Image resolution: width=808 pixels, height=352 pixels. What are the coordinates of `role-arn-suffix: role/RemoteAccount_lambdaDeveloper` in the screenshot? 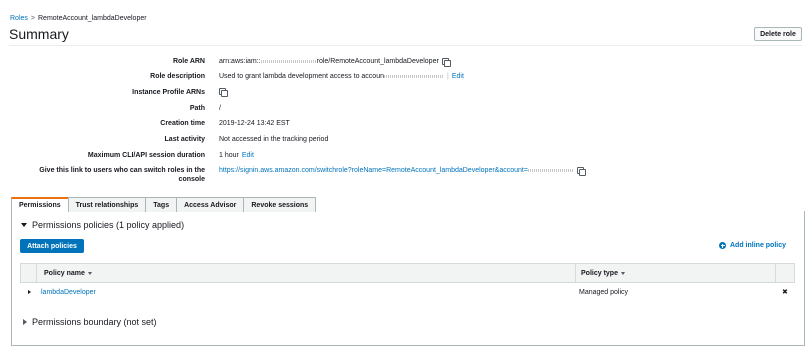 It's located at (377, 61).